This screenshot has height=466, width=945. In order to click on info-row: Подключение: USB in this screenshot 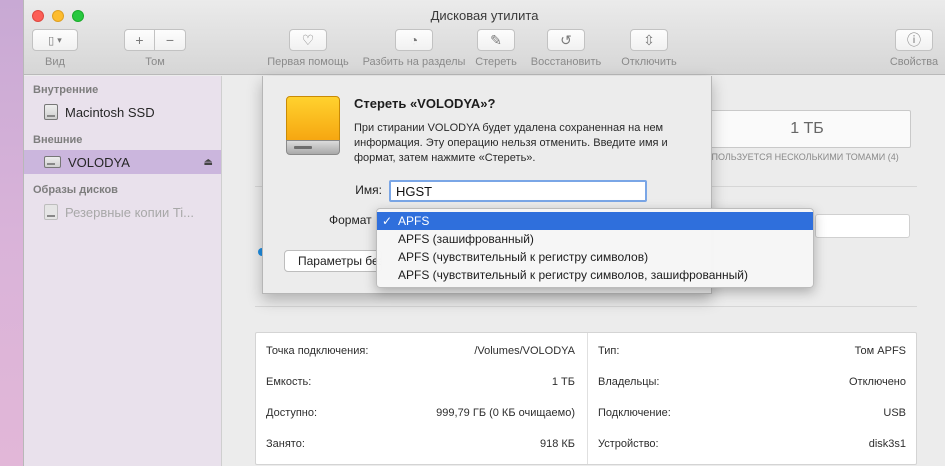, I will do `click(753, 412)`.